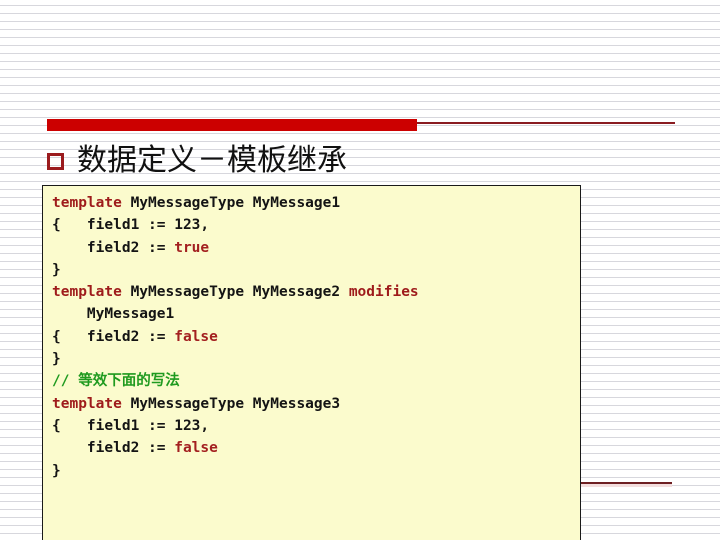 The height and width of the screenshot is (540, 720). Describe the element at coordinates (316, 314) in the screenshot. I see `code-line: MyMessage1` at that location.